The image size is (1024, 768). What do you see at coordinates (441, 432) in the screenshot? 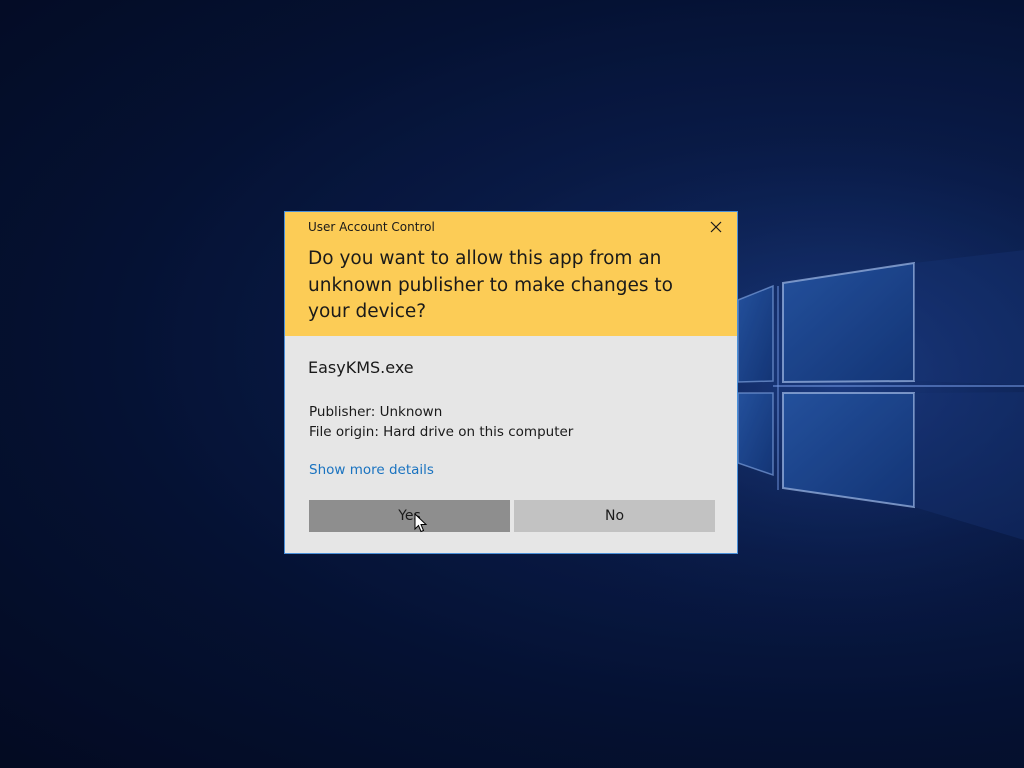
I see `file-origin-text: File origin: Hard drive on this computer` at bounding box center [441, 432].